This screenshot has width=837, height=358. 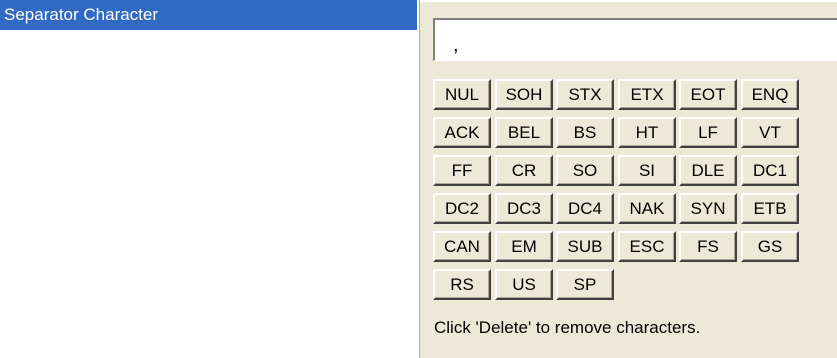 I want to click on char-button-etx: ETX, so click(x=647, y=94).